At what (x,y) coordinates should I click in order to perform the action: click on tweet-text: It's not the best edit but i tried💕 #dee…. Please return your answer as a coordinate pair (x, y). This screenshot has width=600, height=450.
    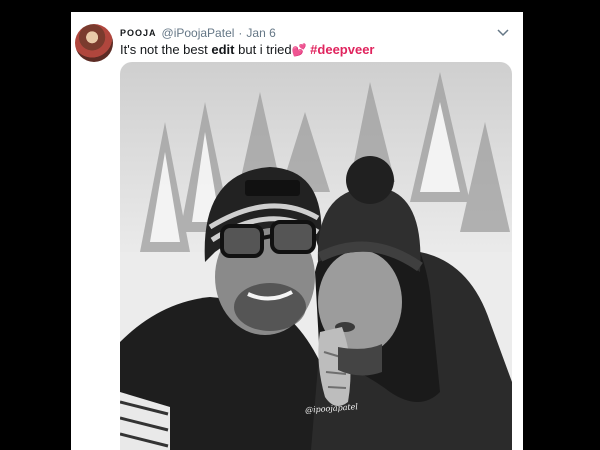
    Looking at the image, I should click on (315, 49).